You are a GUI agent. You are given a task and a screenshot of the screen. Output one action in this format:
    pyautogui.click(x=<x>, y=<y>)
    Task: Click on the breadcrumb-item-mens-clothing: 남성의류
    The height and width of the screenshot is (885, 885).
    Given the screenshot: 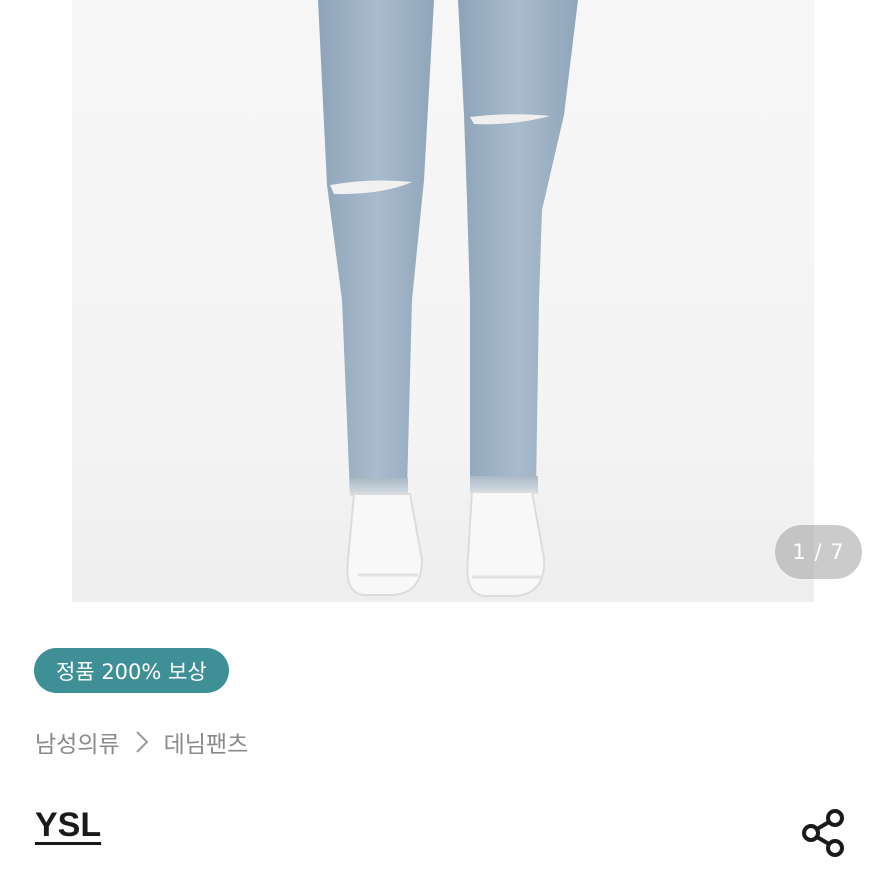 What is the action you would take?
    pyautogui.click(x=77, y=742)
    